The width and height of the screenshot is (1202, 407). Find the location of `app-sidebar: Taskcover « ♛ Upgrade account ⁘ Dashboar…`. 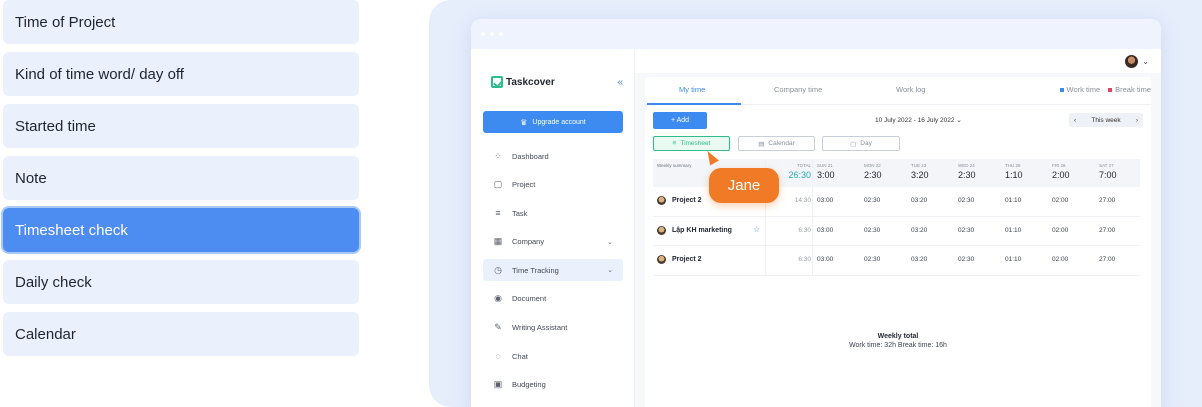

app-sidebar: Taskcover « ♛ Upgrade account ⁘ Dashboar… is located at coordinates (553, 228).